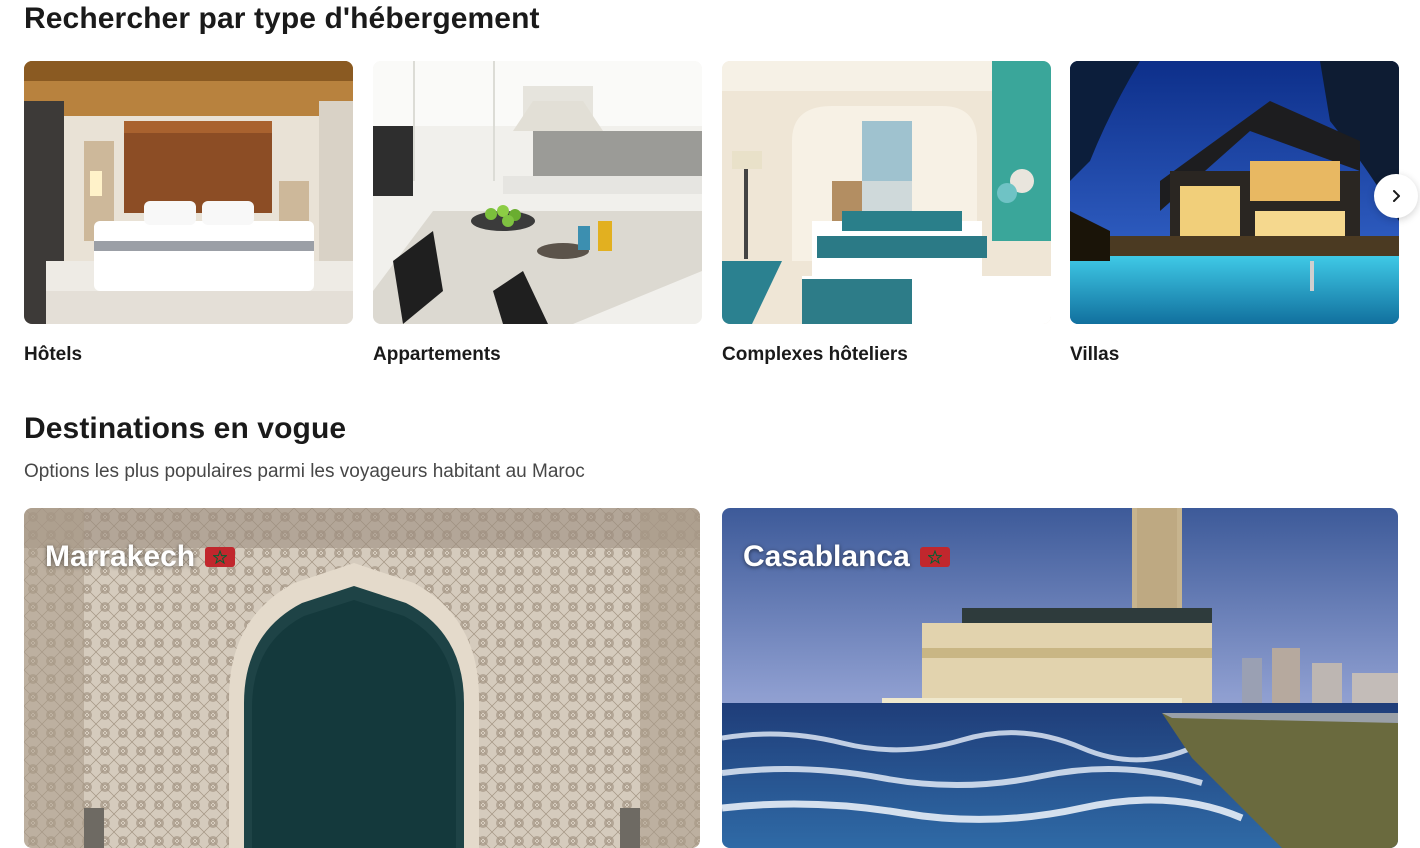 The width and height of the screenshot is (1420, 848). Describe the element at coordinates (886, 192) in the screenshot. I see `resorts-image` at that location.